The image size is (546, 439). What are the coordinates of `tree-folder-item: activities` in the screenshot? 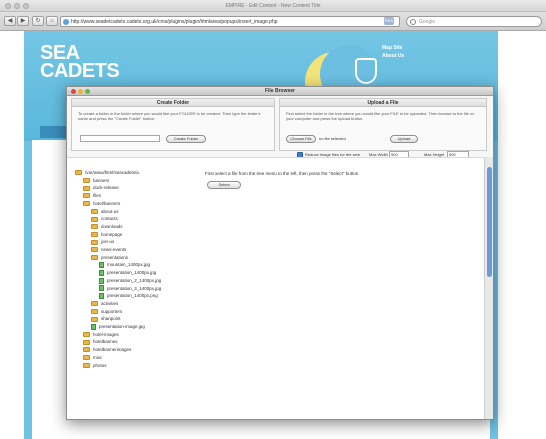 It's located at (104, 303).